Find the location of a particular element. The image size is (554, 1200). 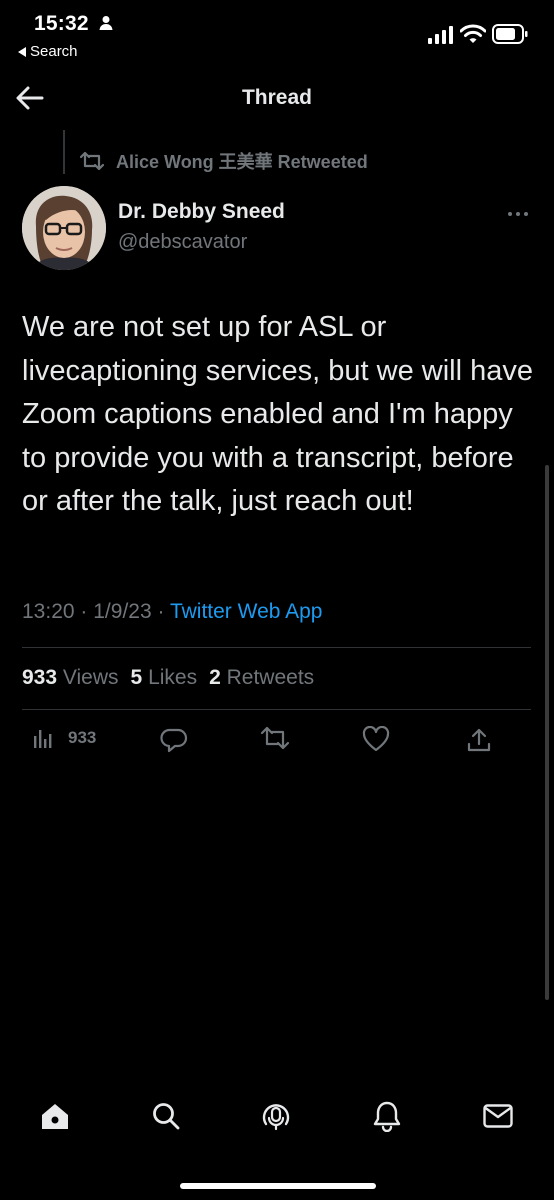

tab-spaces is located at coordinates (276, 1116).